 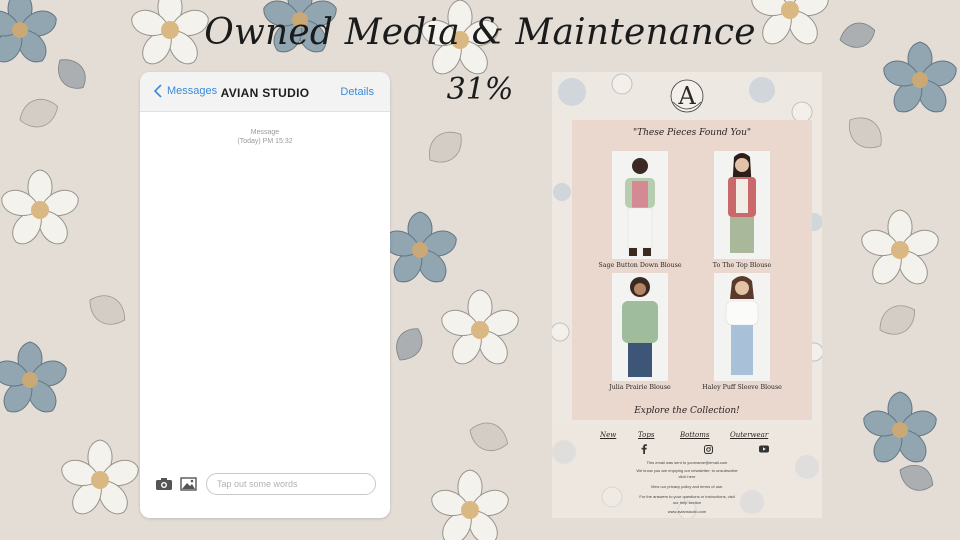 What do you see at coordinates (357, 92) in the screenshot?
I see `details-button: Details` at bounding box center [357, 92].